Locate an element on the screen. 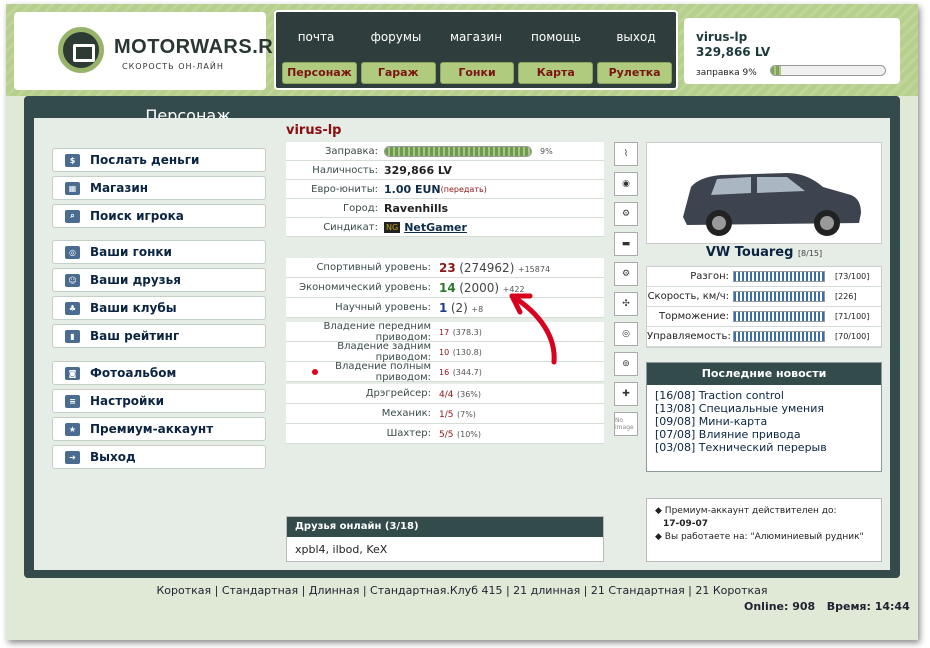  menu-label: Ваши друзья is located at coordinates (135, 280).